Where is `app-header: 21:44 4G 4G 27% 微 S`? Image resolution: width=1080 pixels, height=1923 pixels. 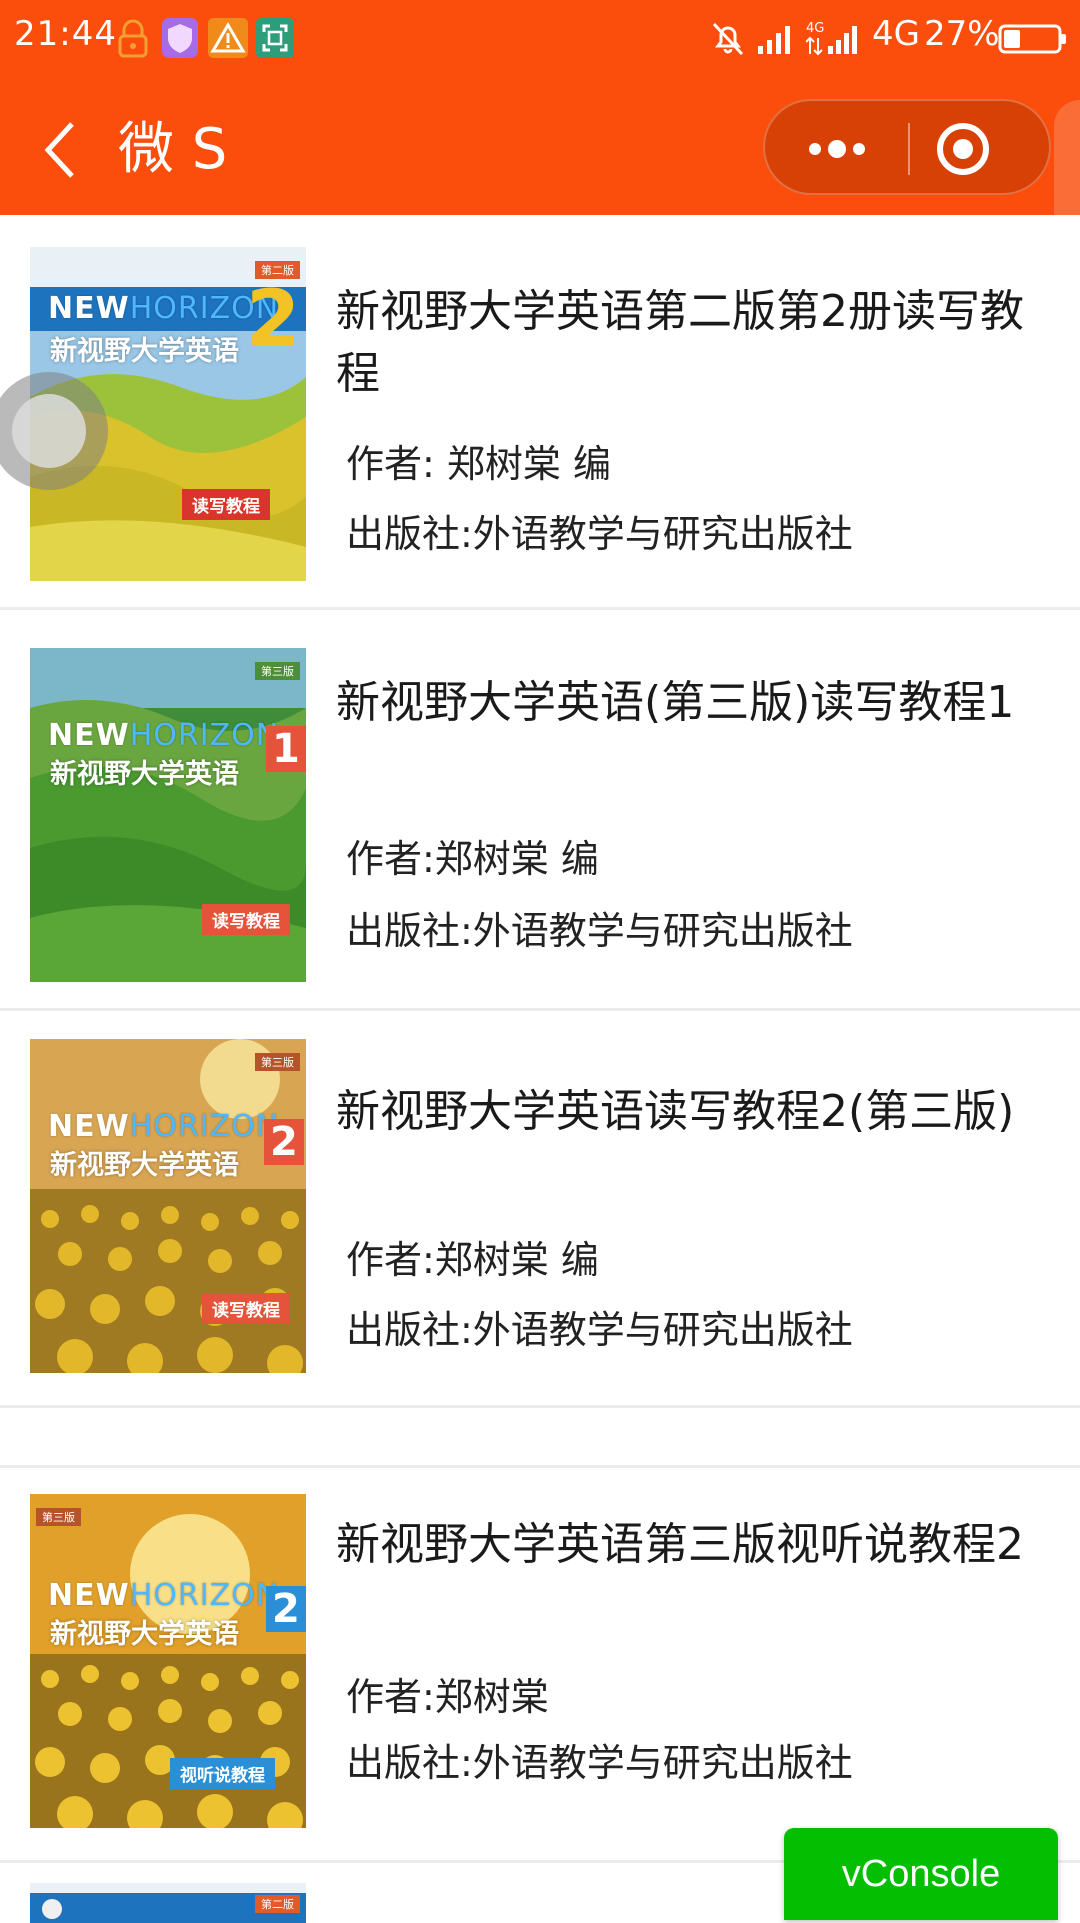 app-header: 21:44 4G 4G 27% 微 S is located at coordinates (540, 130).